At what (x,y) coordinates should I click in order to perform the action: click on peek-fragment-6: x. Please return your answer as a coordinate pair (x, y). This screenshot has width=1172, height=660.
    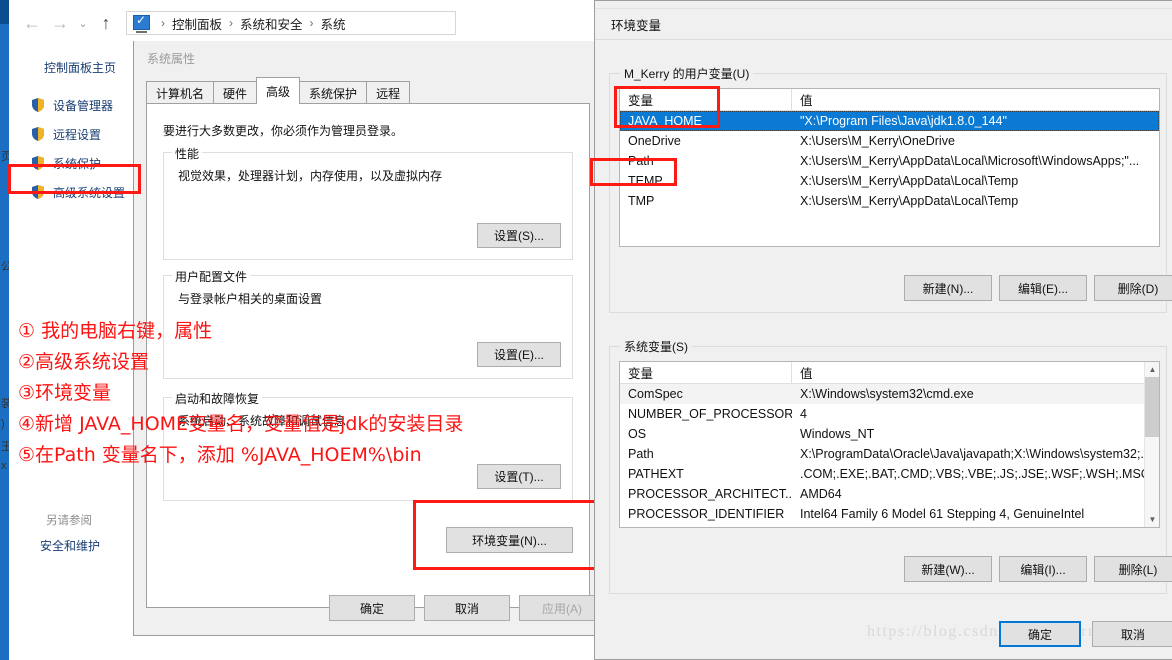
    Looking at the image, I should click on (4, 466).